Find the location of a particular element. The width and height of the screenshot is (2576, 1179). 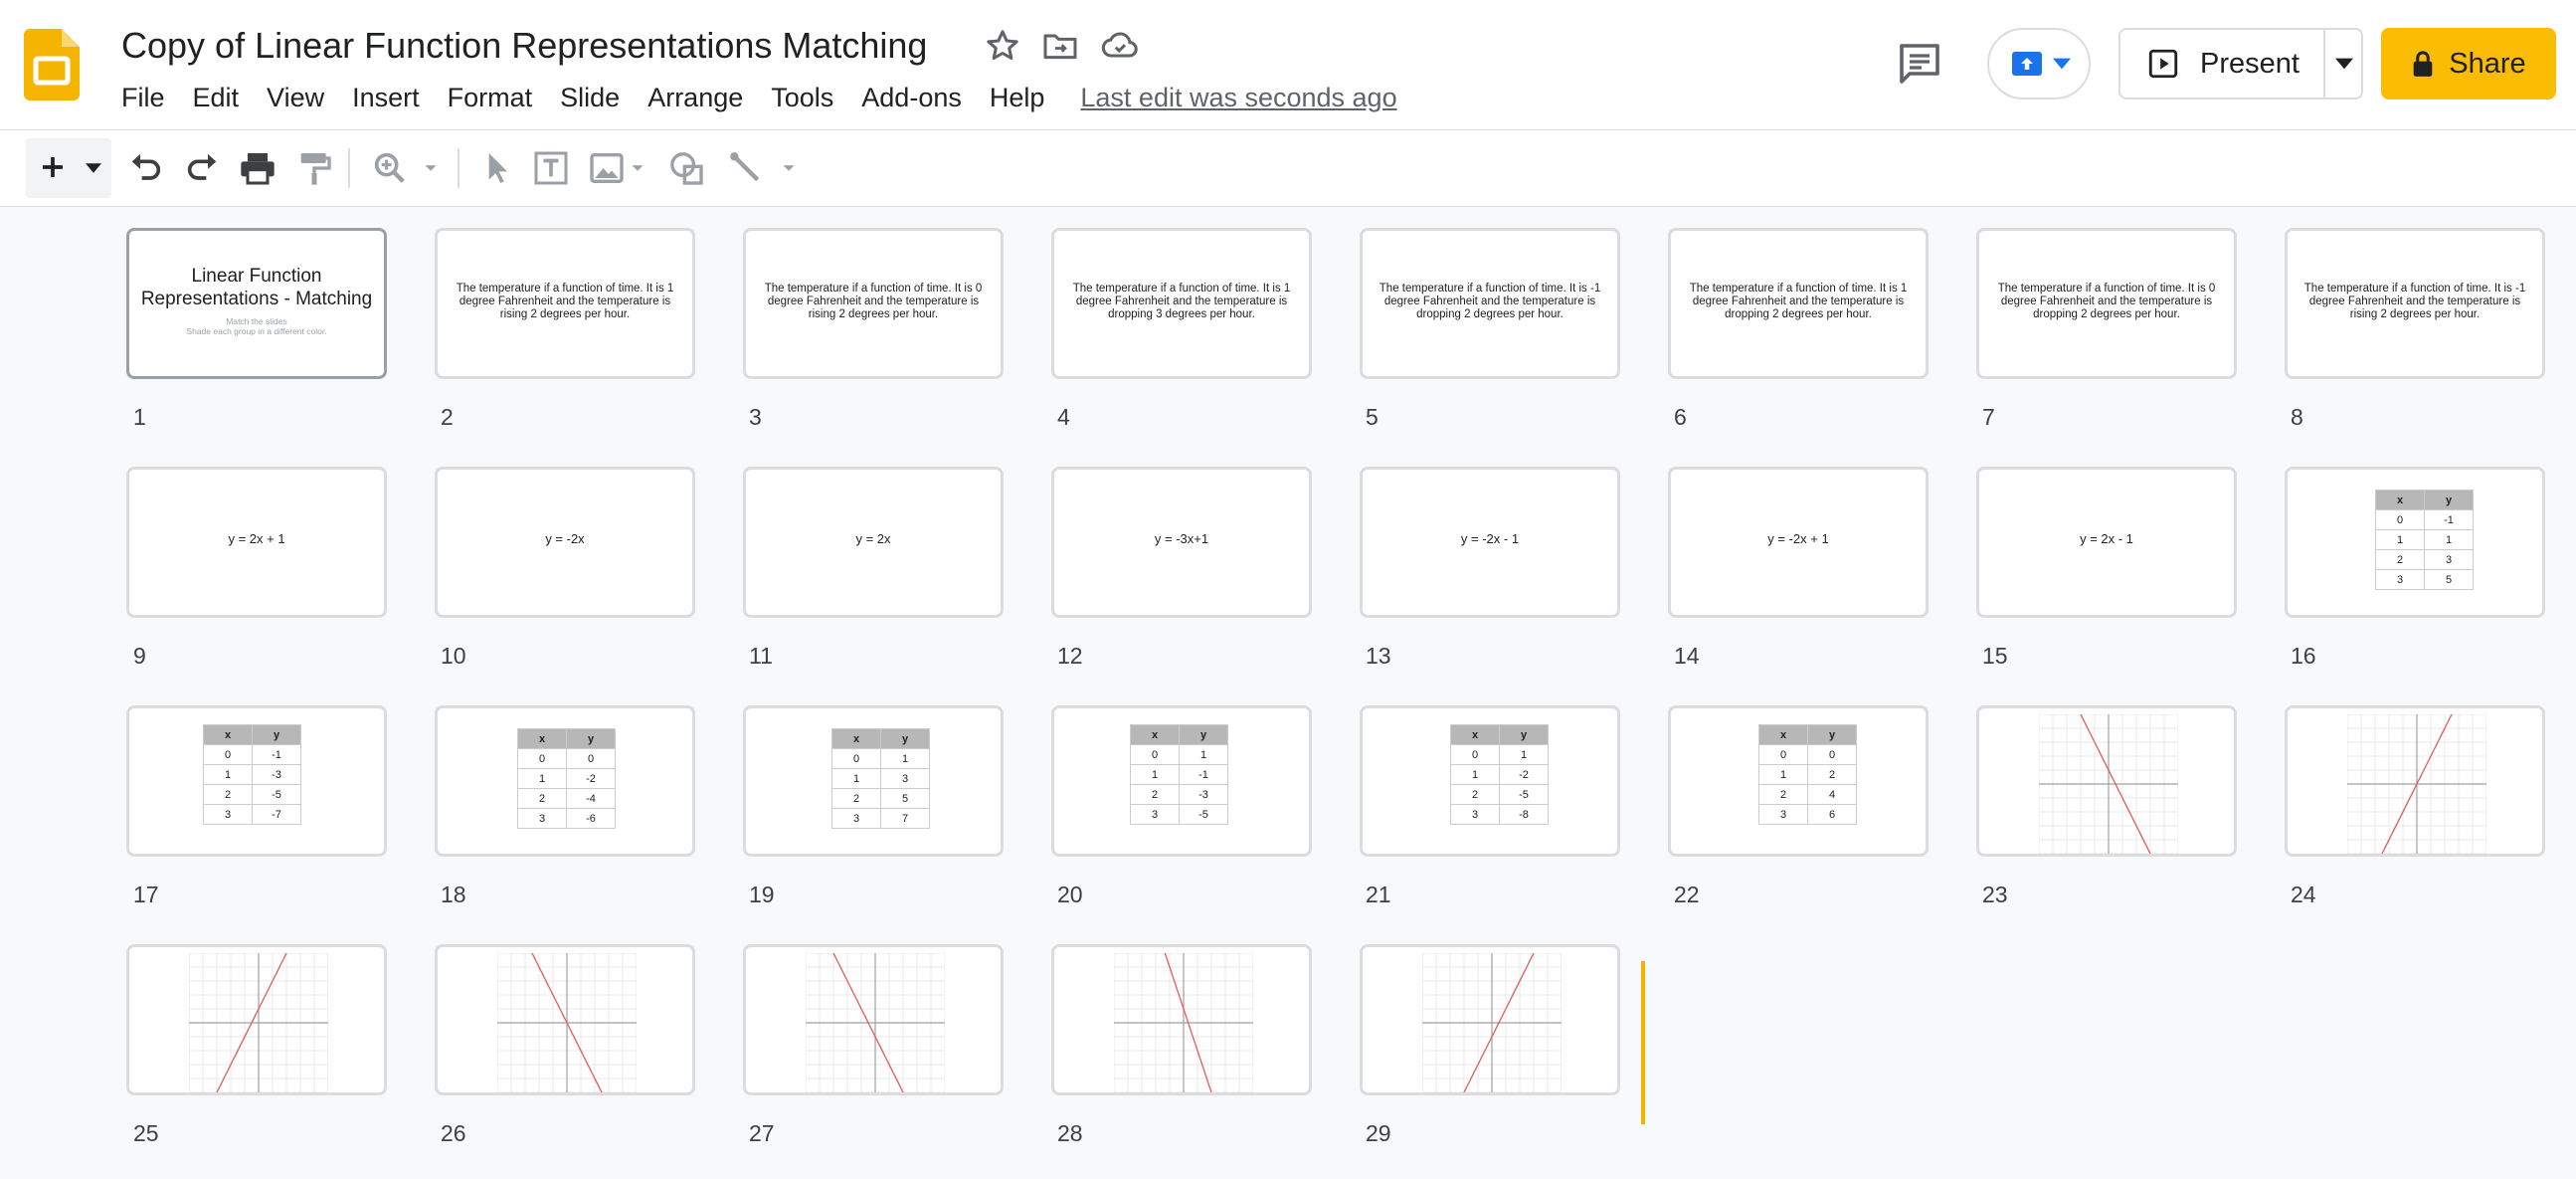

table-row: 37 is located at coordinates (880, 818).